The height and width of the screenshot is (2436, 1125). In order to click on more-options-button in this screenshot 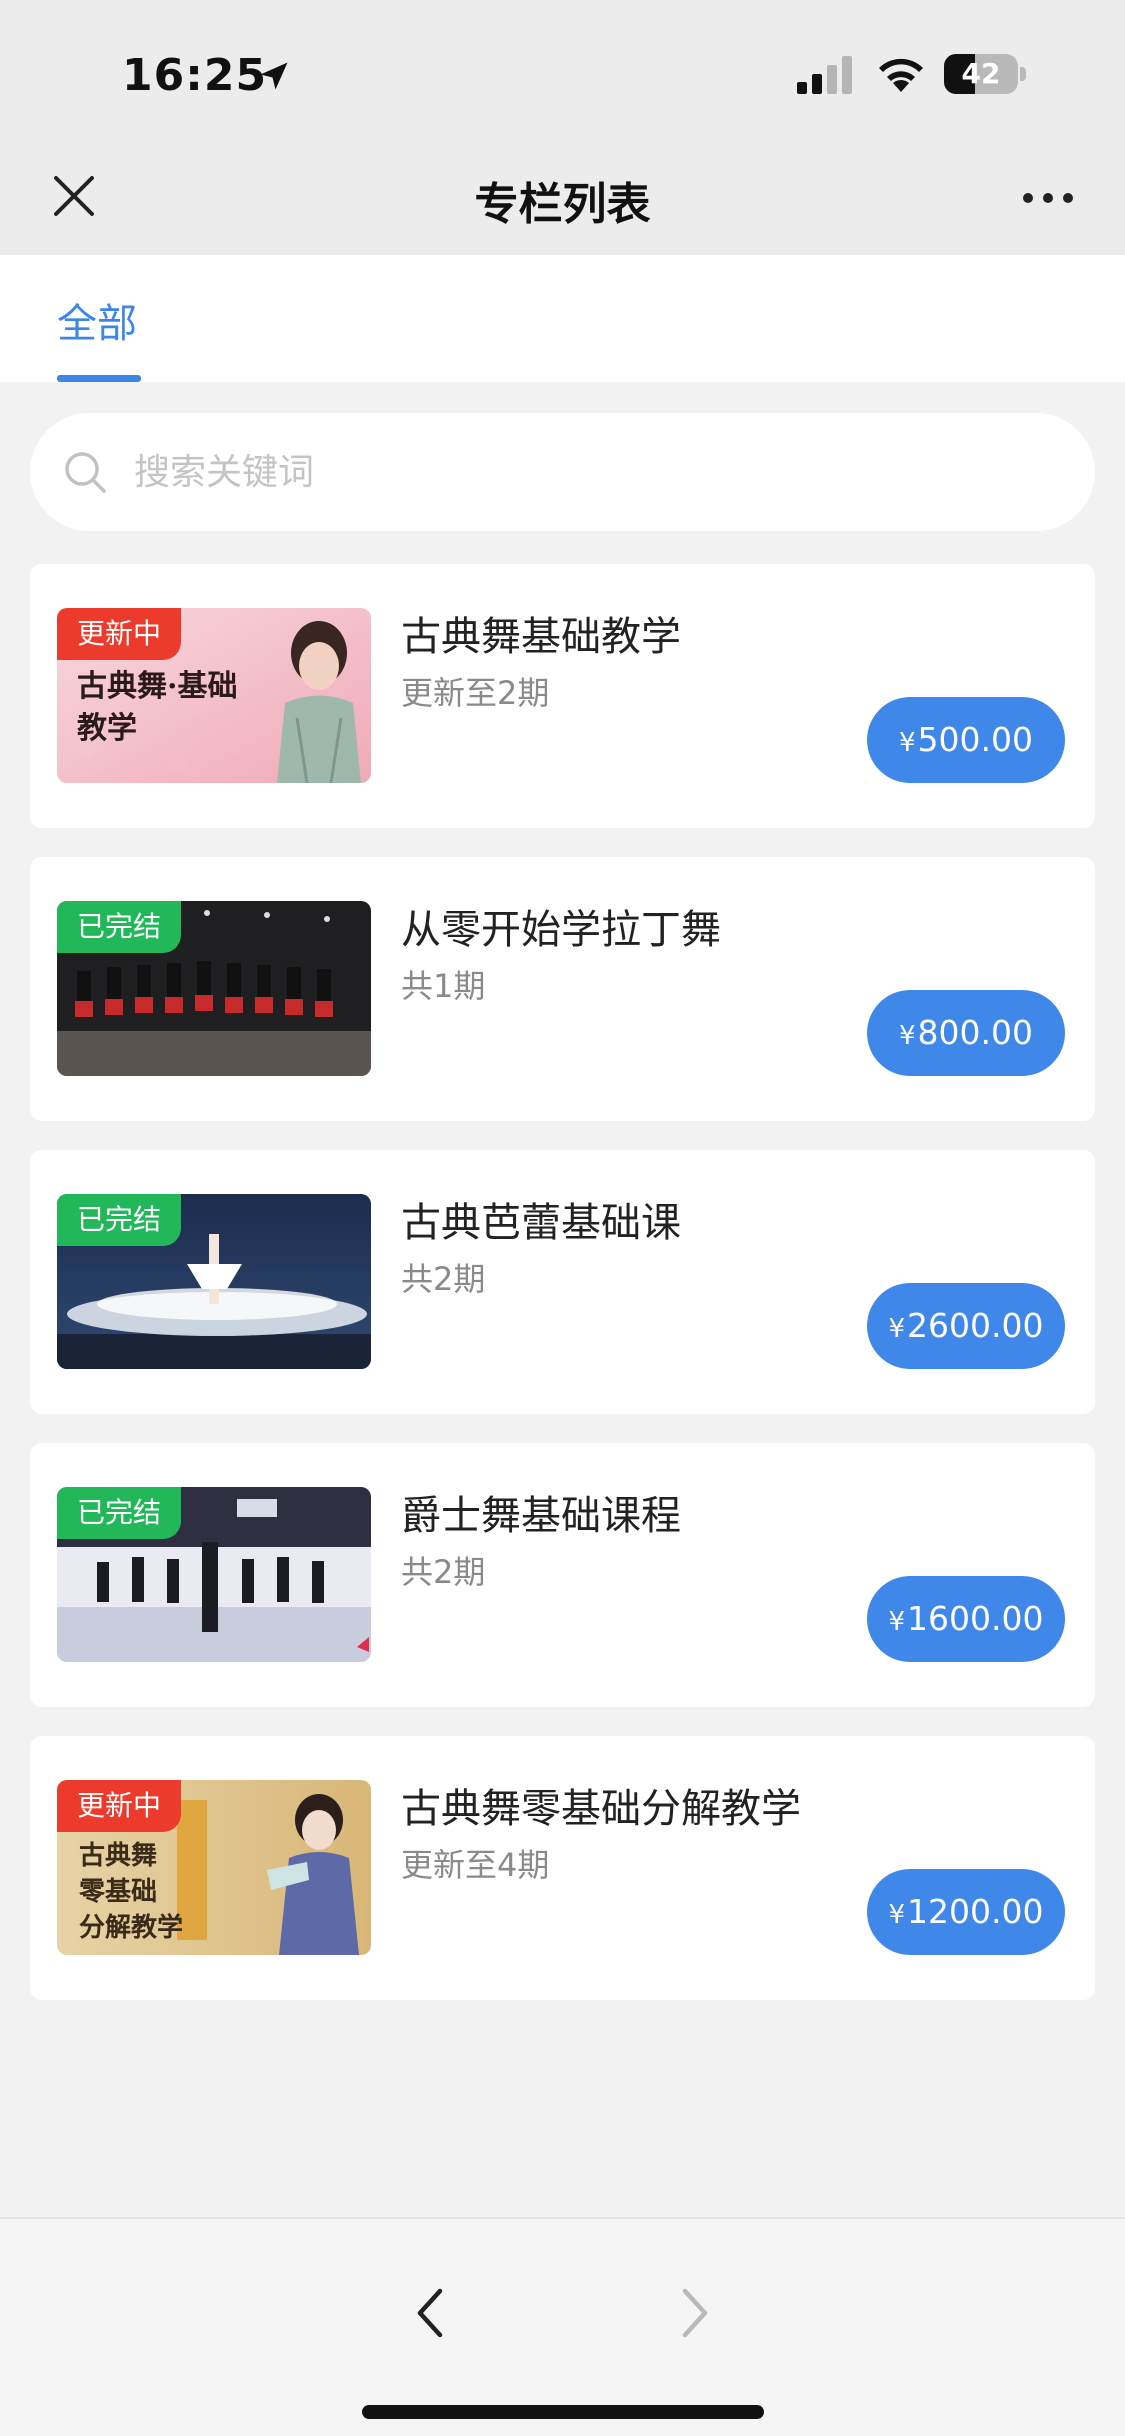, I will do `click(1048, 198)`.